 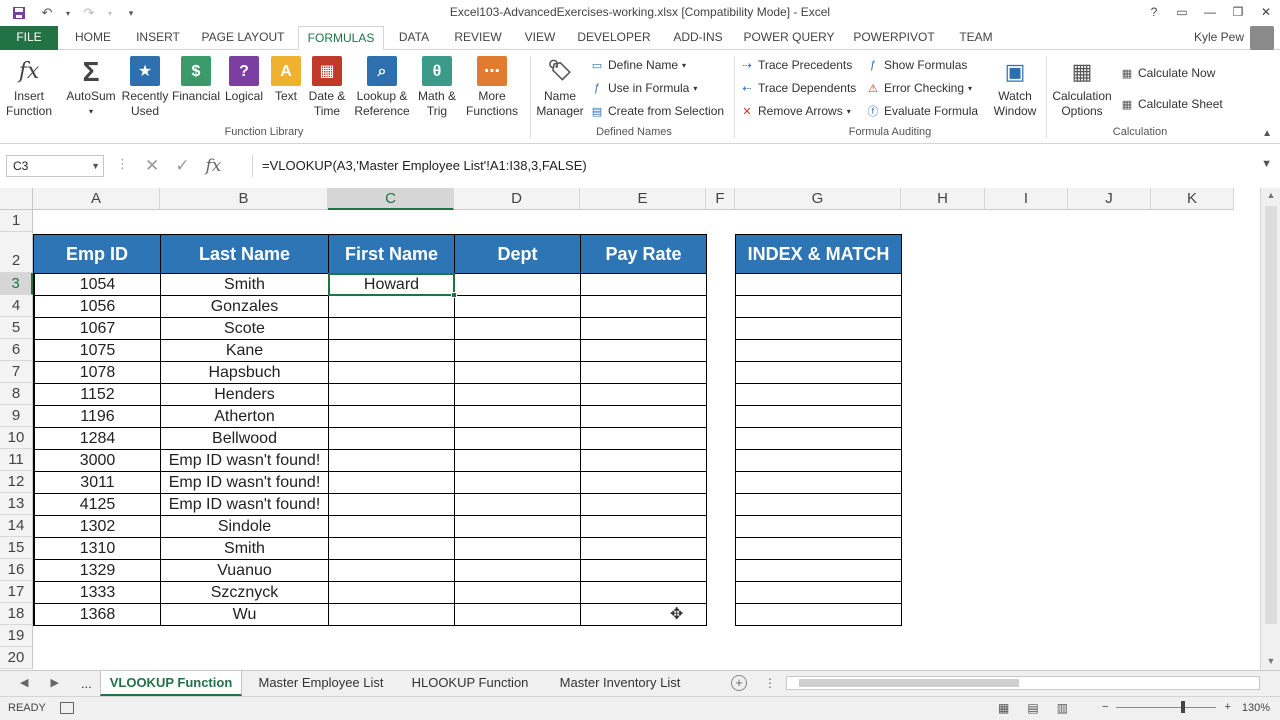 I want to click on zoom-knob, so click(x=1183, y=706).